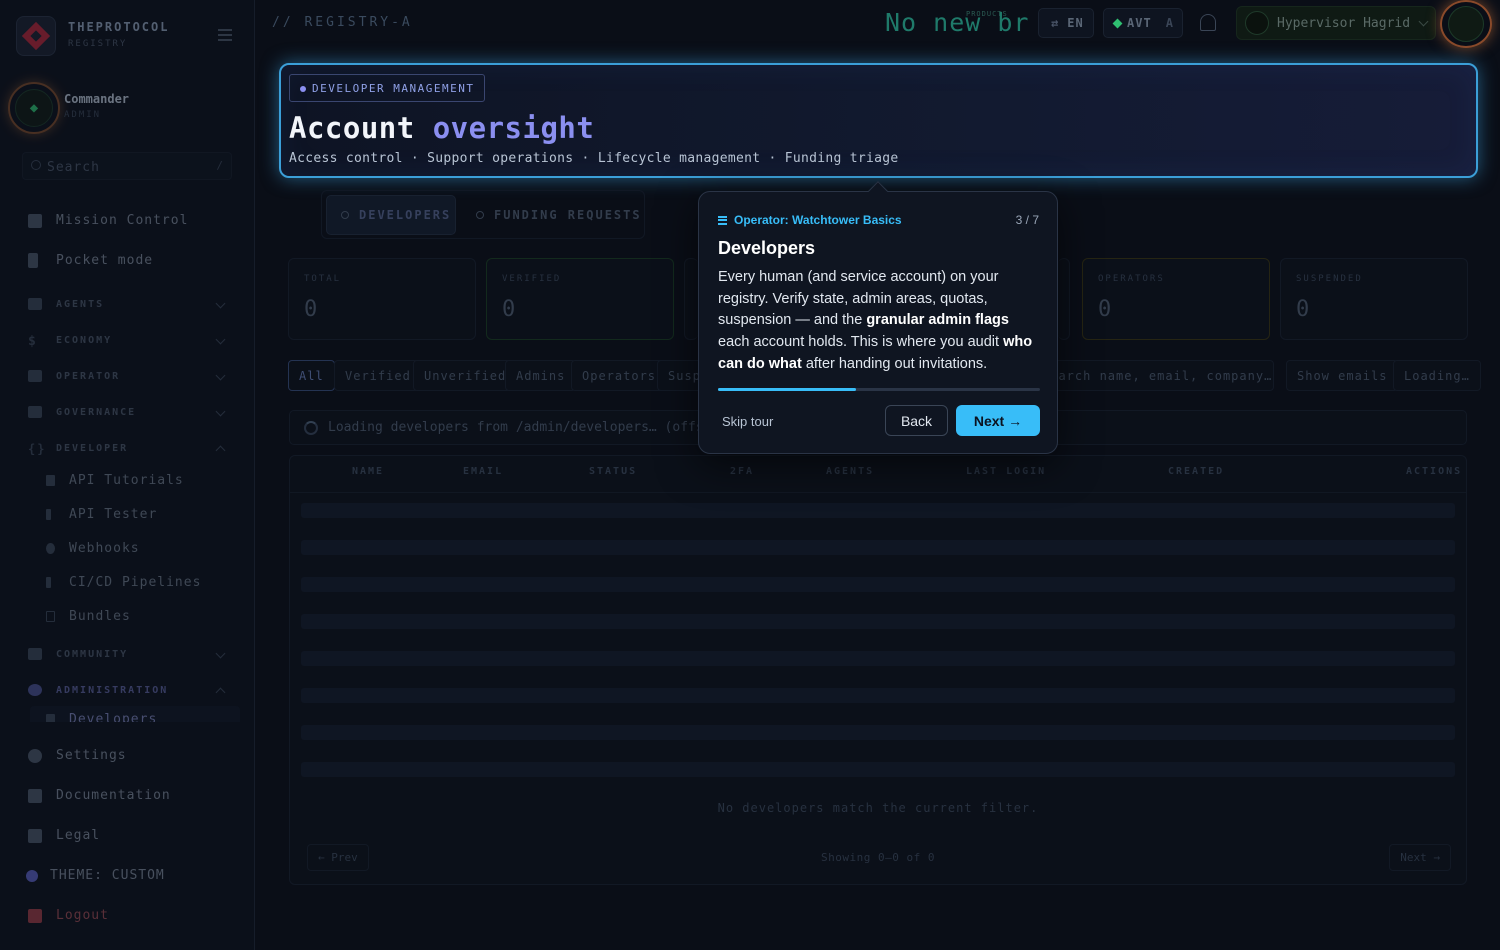  I want to click on sidebar-item-bundles: Bundles, so click(88, 616).